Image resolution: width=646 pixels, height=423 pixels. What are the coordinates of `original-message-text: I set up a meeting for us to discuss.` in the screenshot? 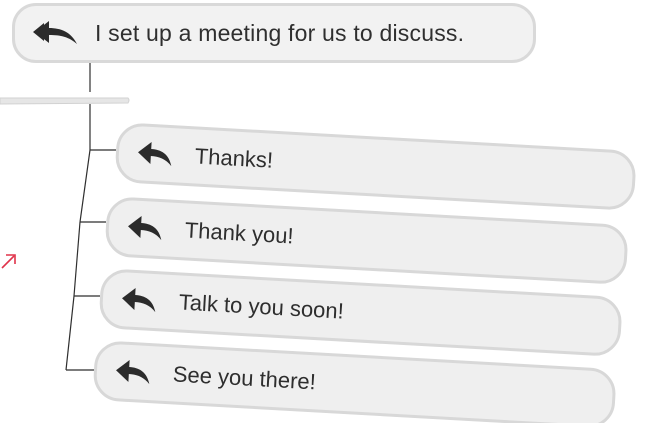 It's located at (280, 32).